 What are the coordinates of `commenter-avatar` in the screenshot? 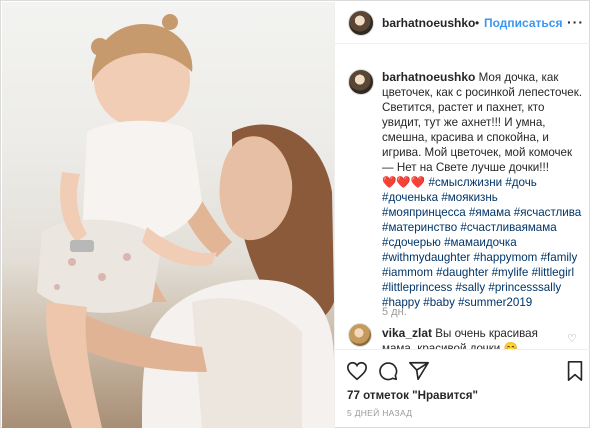 It's located at (360, 335).